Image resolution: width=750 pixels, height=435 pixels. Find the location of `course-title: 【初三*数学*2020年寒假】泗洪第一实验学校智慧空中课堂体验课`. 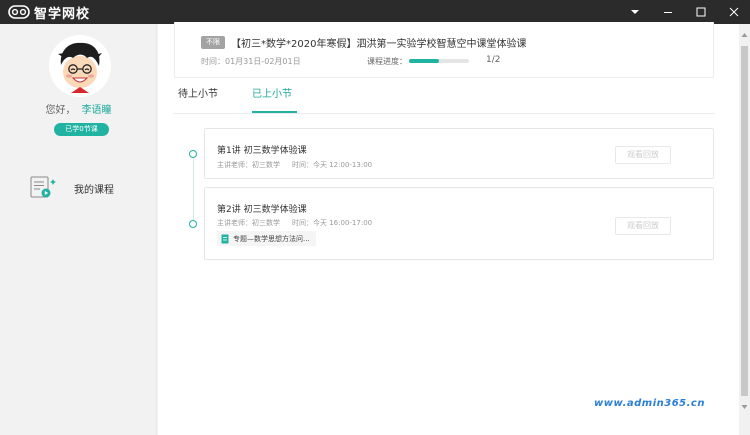

course-title: 【初三*数学*2020年寒假】泗洪第一实验学校智慧空中课堂体验课 is located at coordinates (379, 44).